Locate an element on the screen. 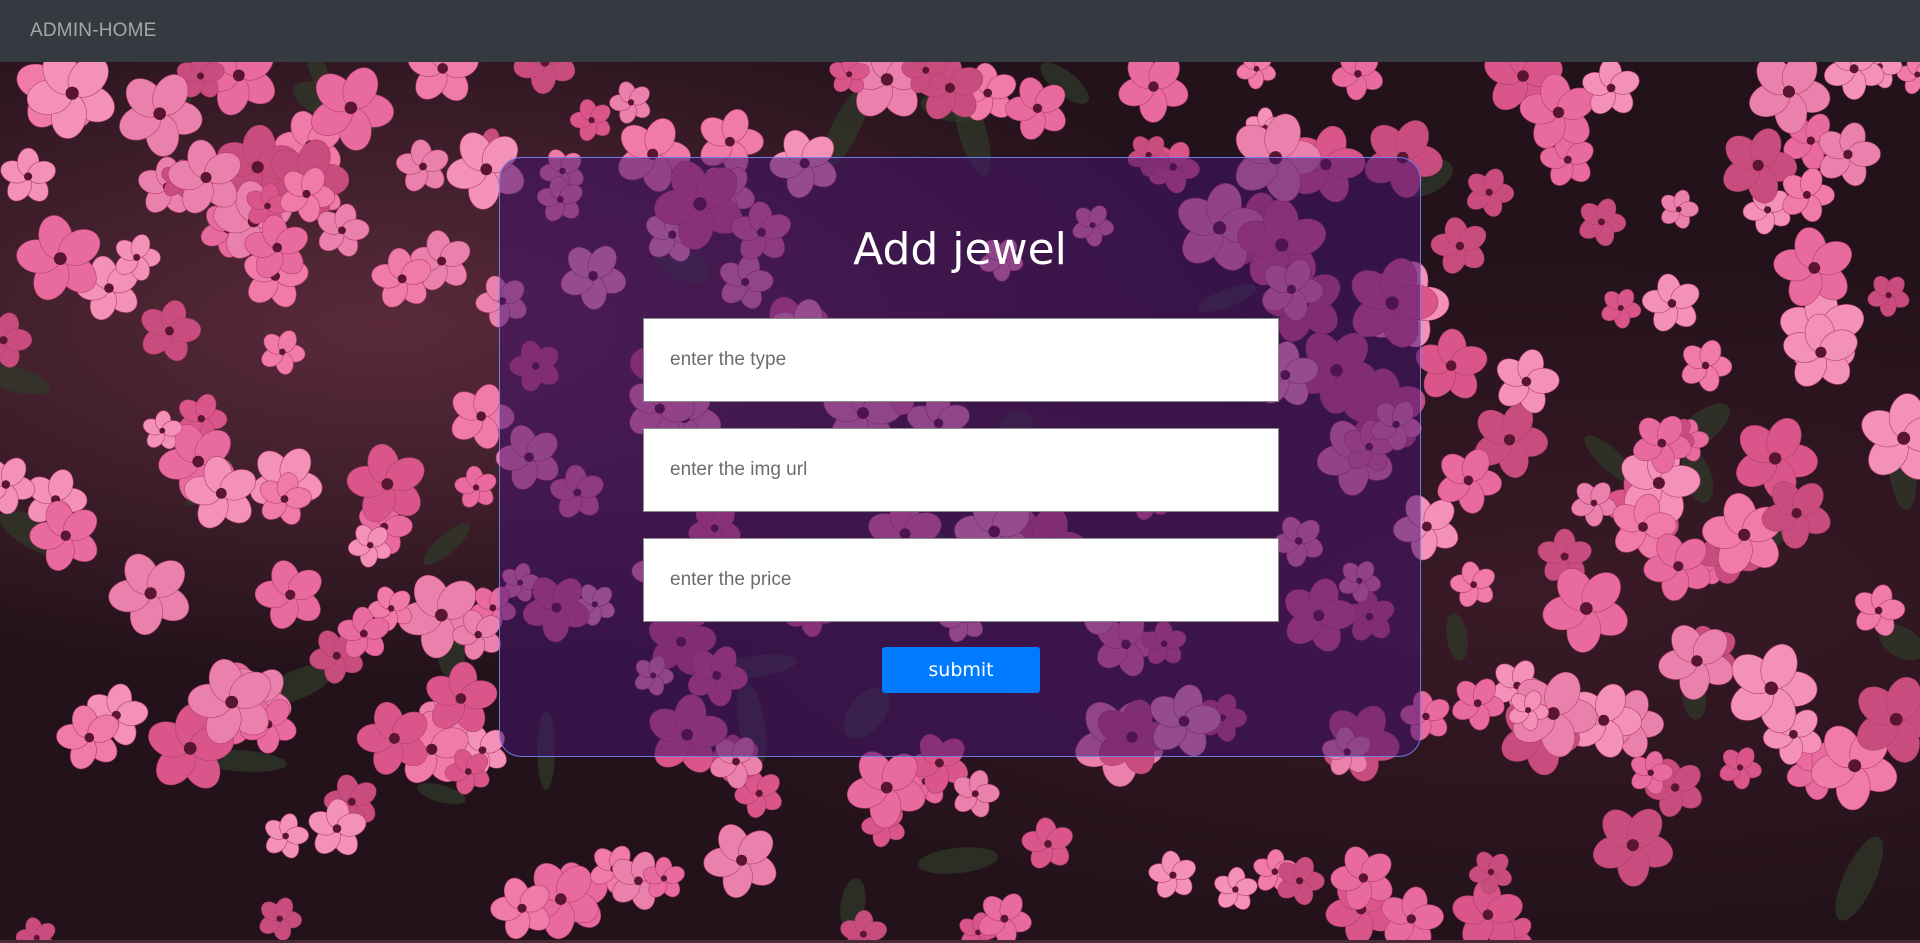 This screenshot has height=943, width=1920. price-input is located at coordinates (961, 580).